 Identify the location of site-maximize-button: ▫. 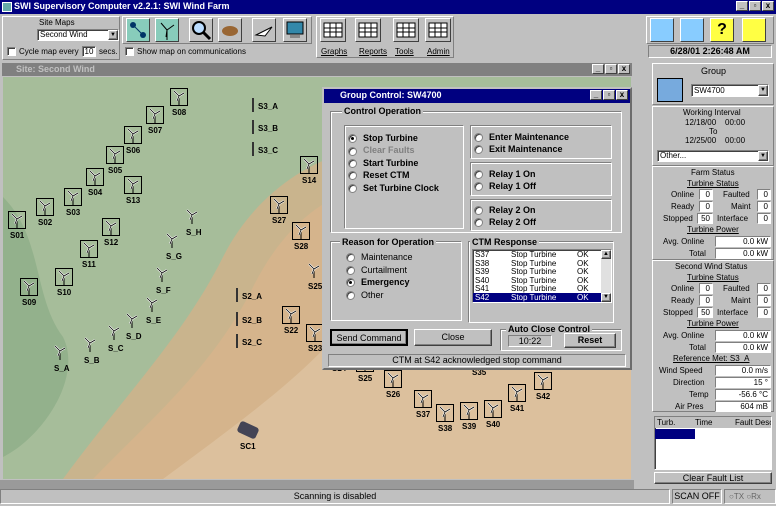
(611, 69).